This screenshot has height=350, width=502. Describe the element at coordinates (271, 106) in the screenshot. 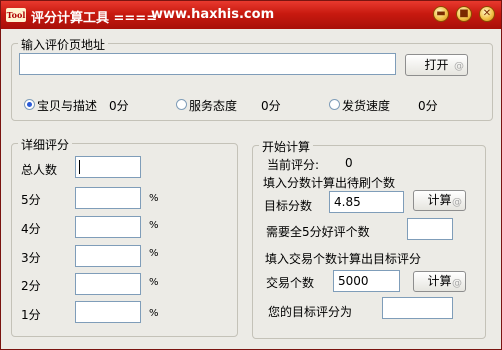

I see `rating-value-service: 0分` at that location.